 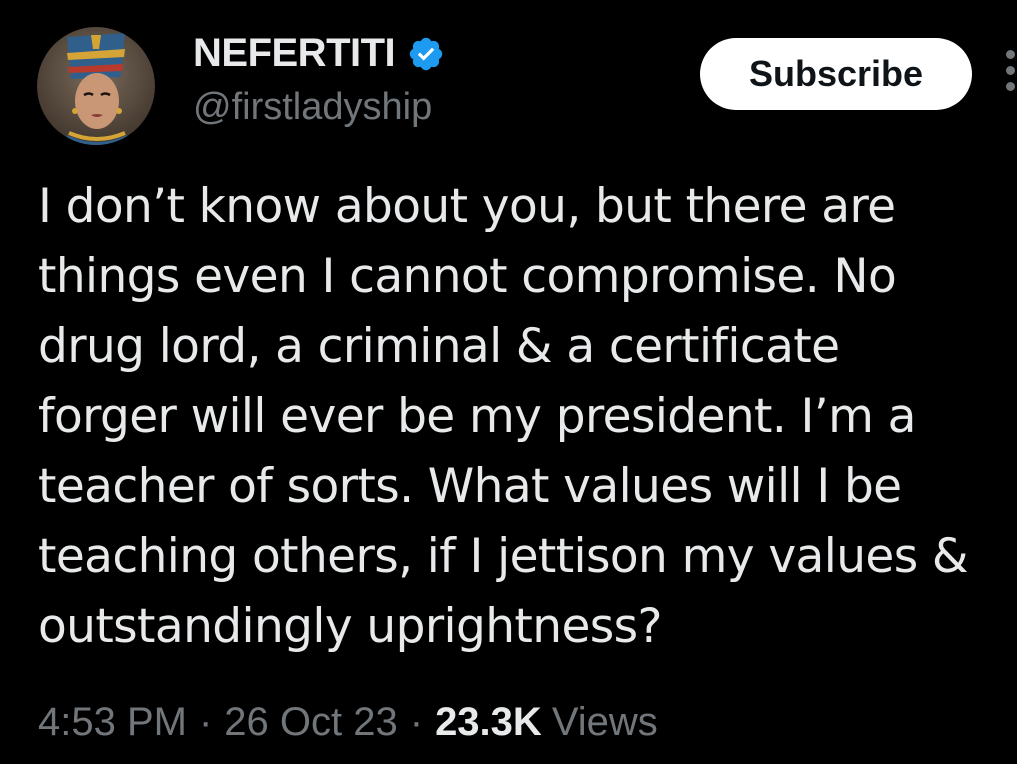 I want to click on tweet-meta: 4:53 PM · 26 Oct 23 · 23.3K Views, so click(x=348, y=722).